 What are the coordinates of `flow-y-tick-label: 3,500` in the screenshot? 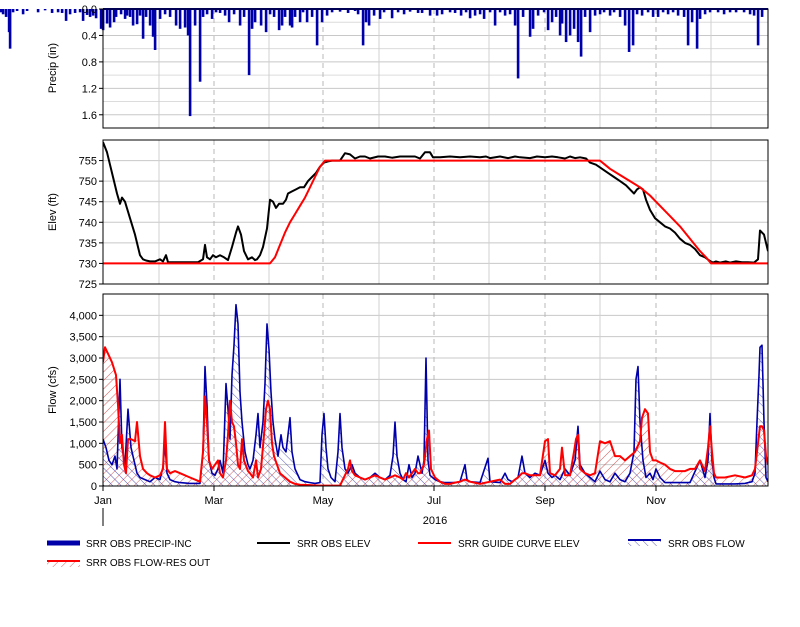 It's located at (83, 338).